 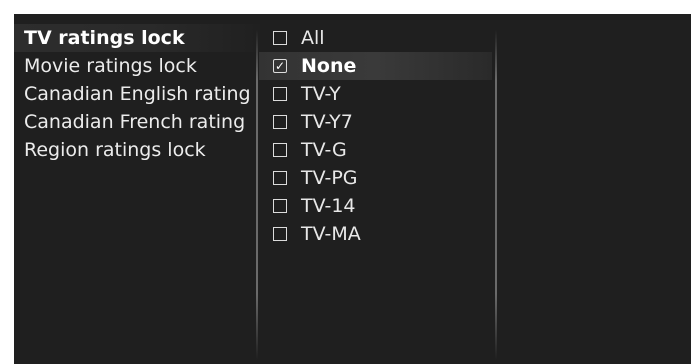 I want to click on rating-option-label: TV-PG, so click(x=329, y=178).